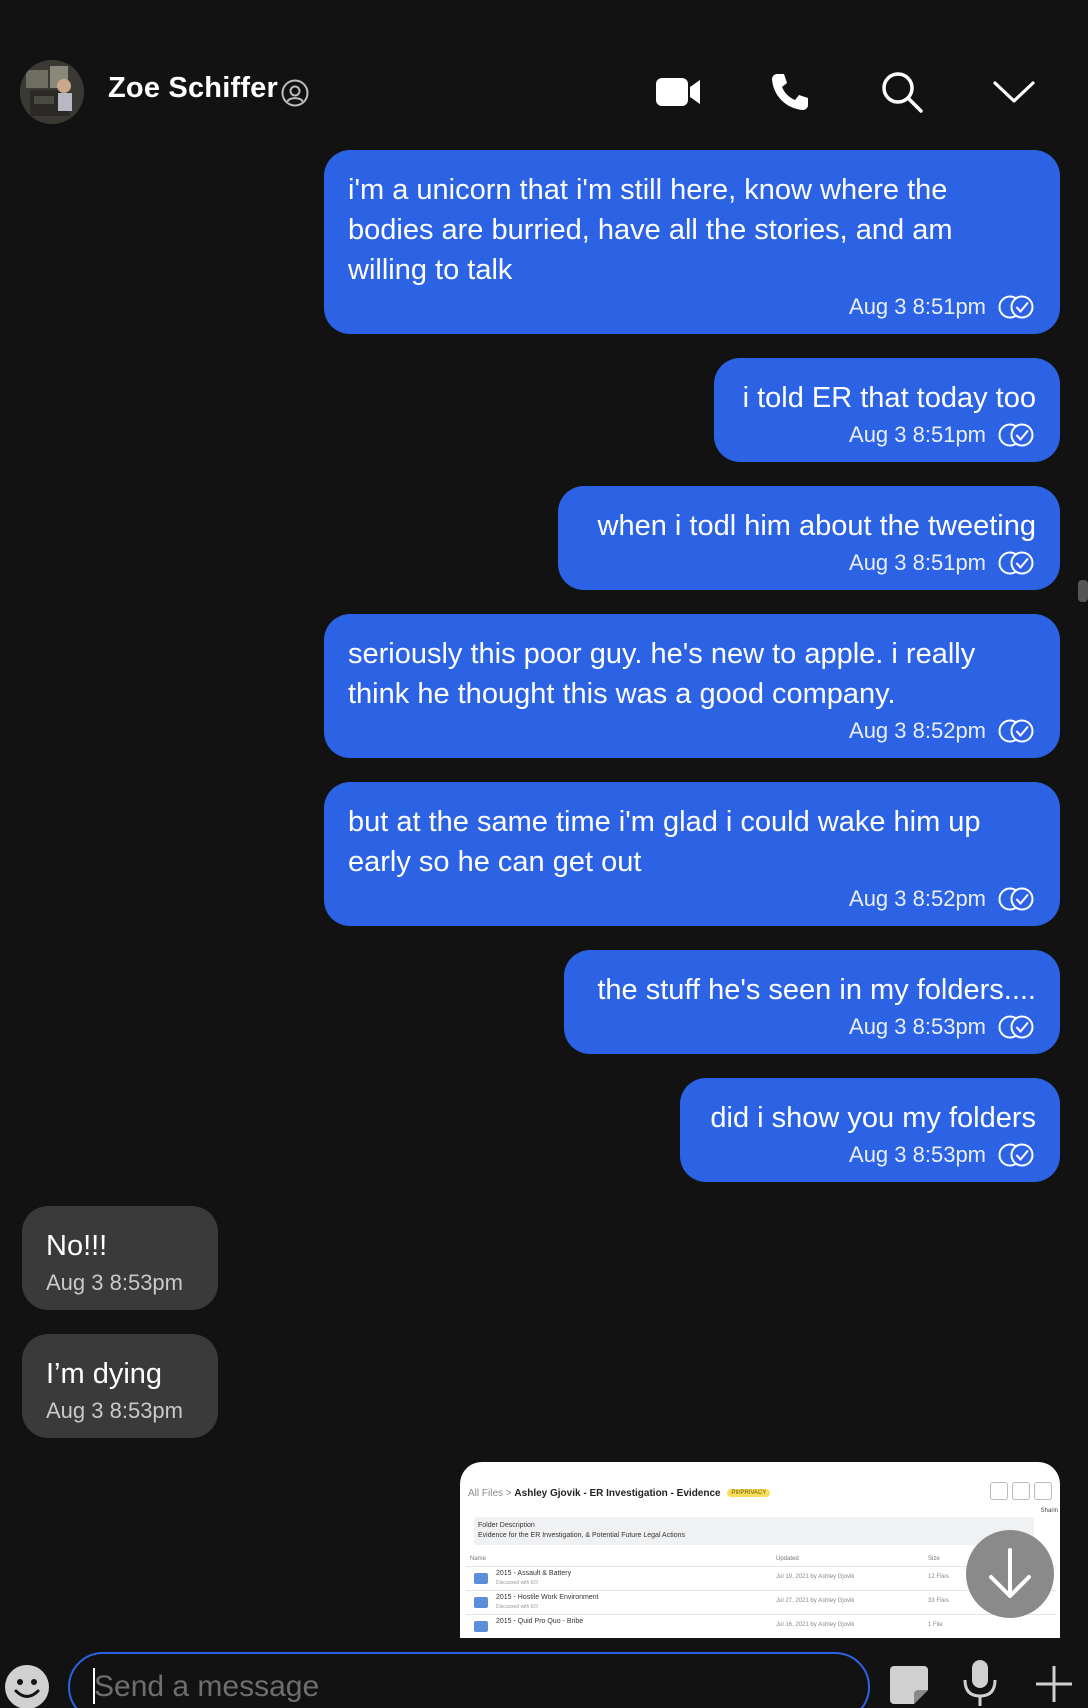 The height and width of the screenshot is (1708, 1088). I want to click on file-updated: Jul 19, 2021 by Ashley Gjovik, so click(815, 1577).